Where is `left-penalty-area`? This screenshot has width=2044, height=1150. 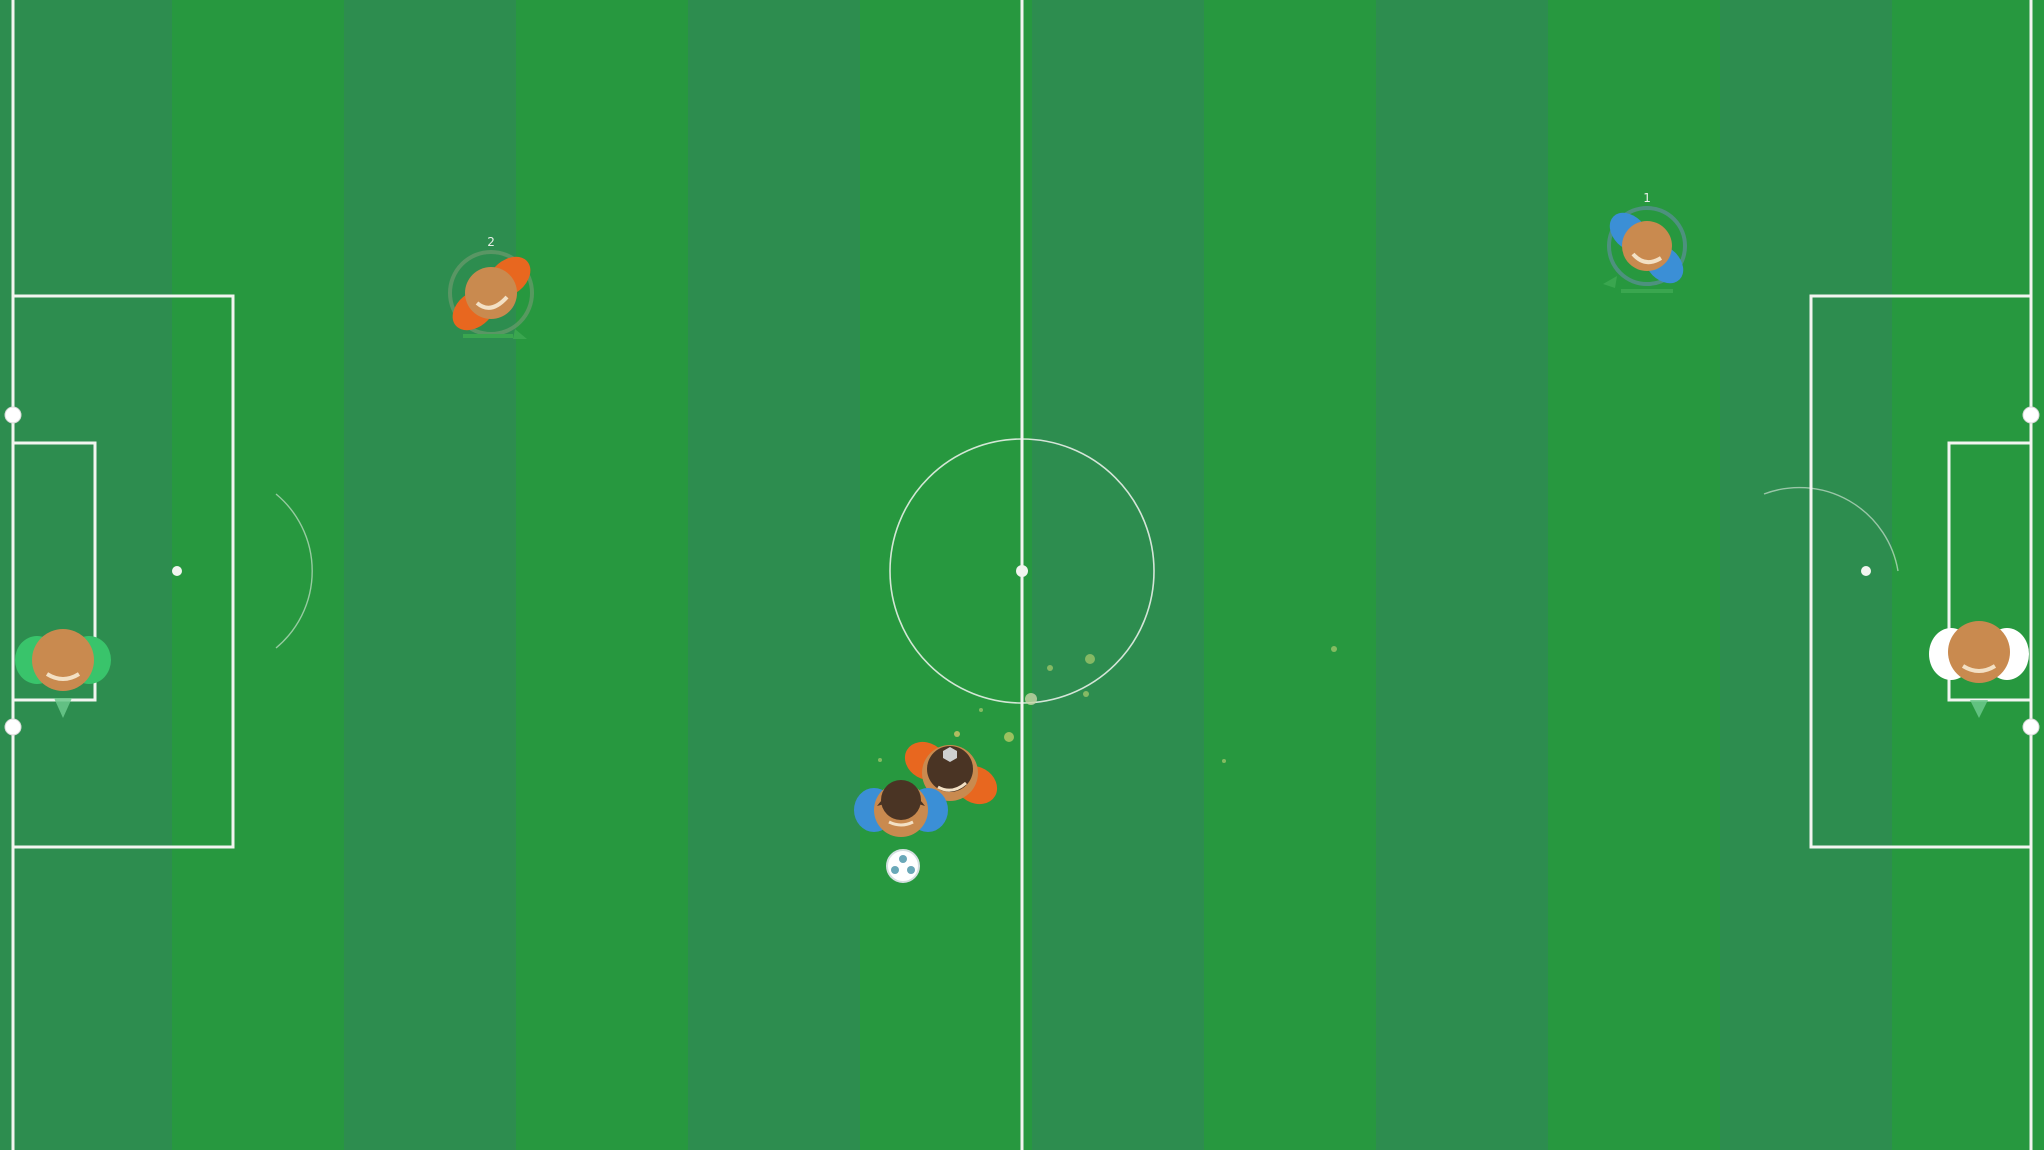
left-penalty-area is located at coordinates (123, 571).